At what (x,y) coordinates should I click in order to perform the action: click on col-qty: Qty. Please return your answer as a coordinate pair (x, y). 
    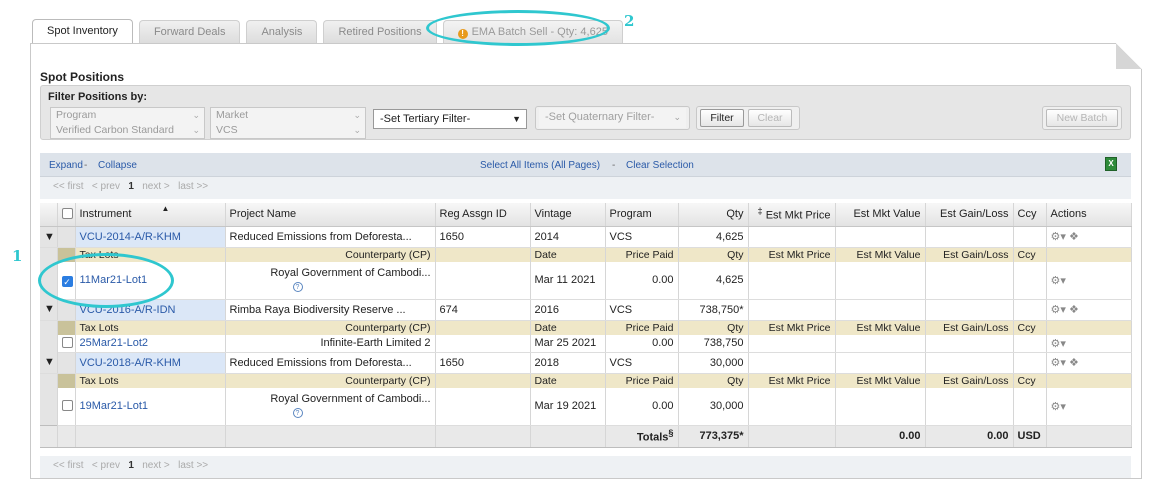
    Looking at the image, I should click on (713, 215).